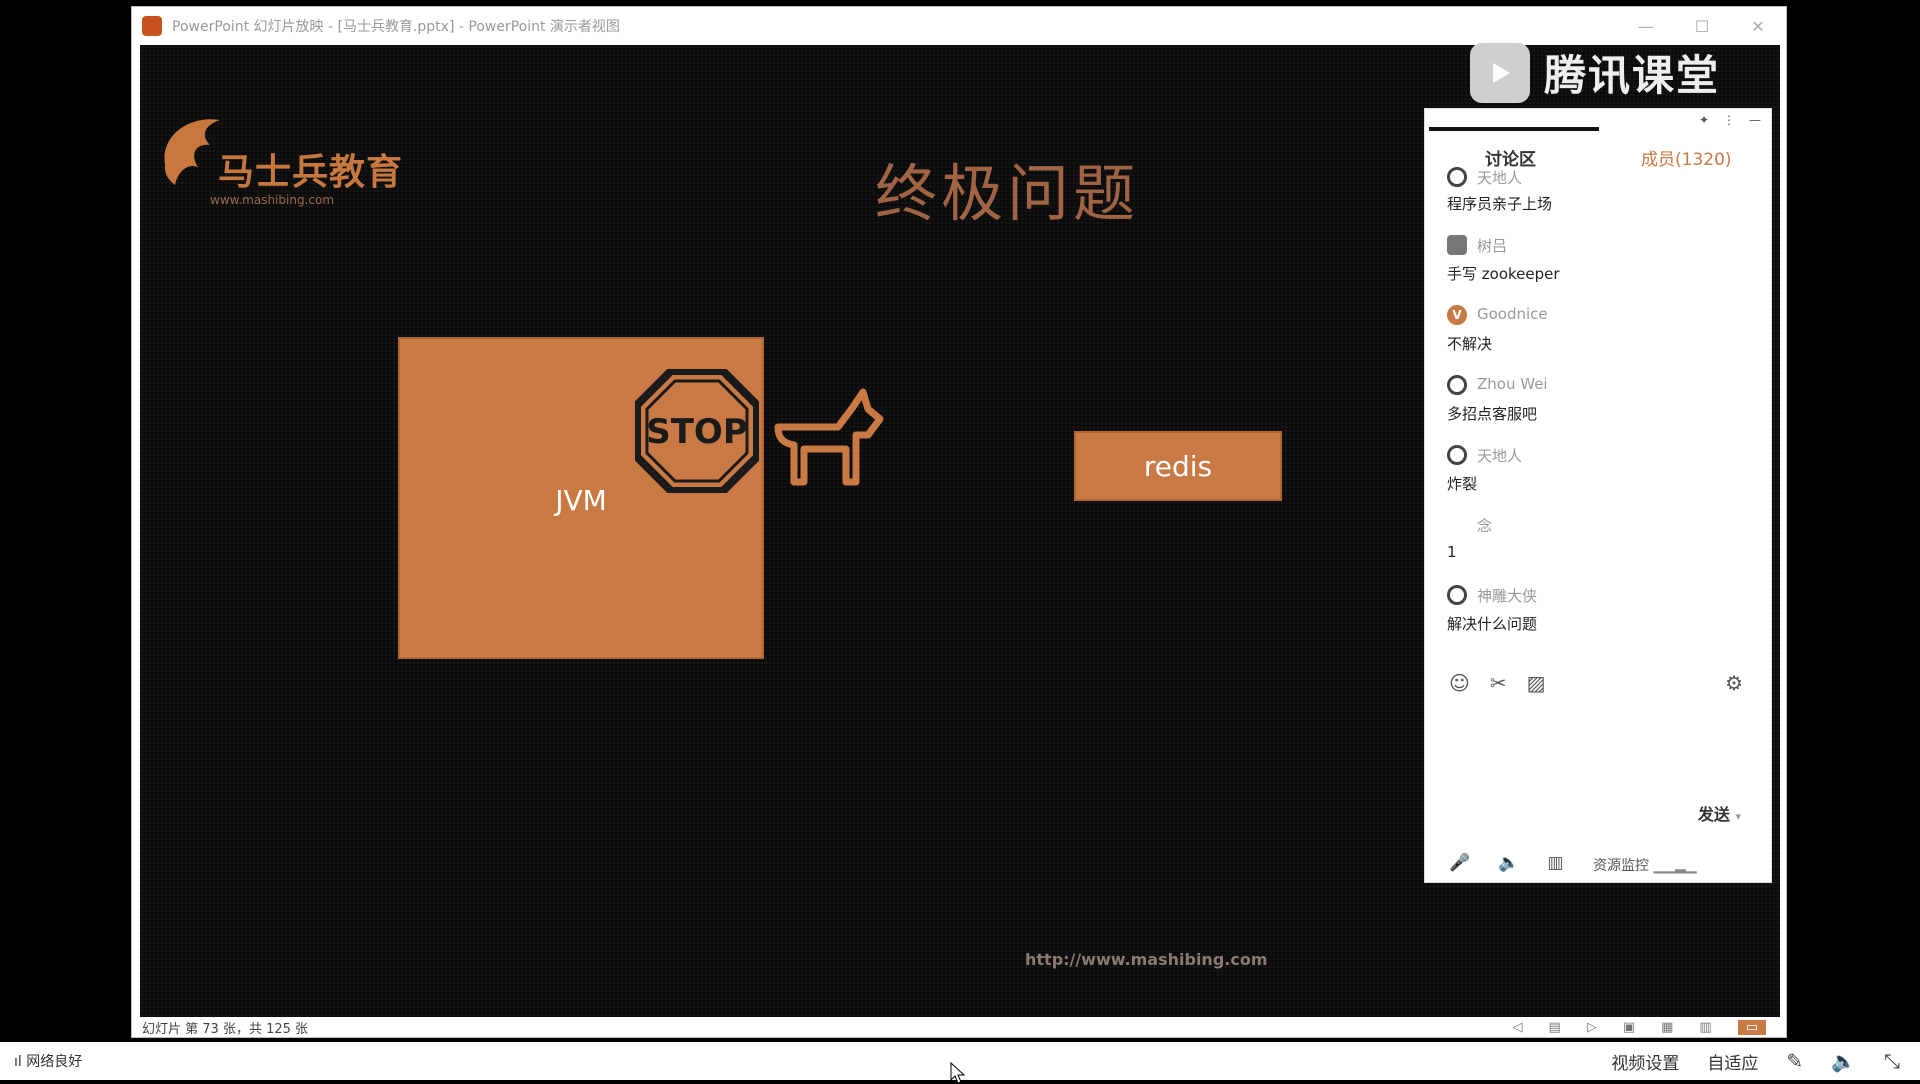 The image size is (1920, 1084). Describe the element at coordinates (18, 1062) in the screenshot. I see `signal-icon: ıl` at that location.